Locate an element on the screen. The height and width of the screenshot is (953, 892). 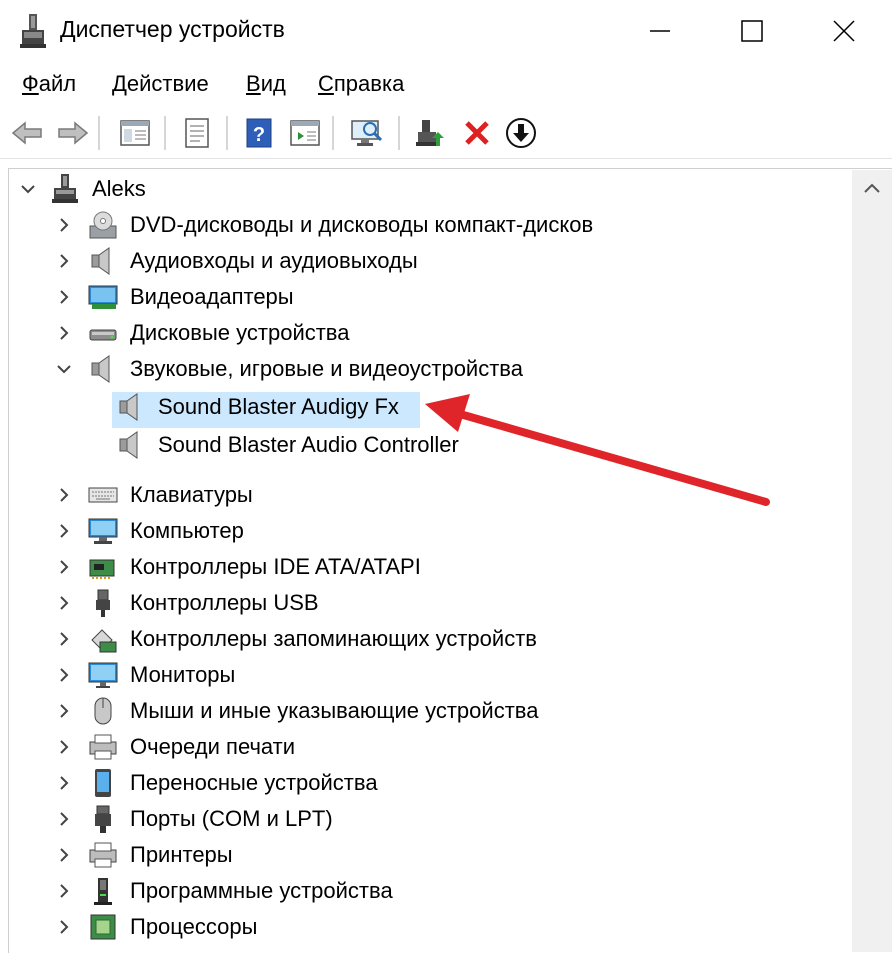
tree-category: Программные устройства is located at coordinates (350, 891).